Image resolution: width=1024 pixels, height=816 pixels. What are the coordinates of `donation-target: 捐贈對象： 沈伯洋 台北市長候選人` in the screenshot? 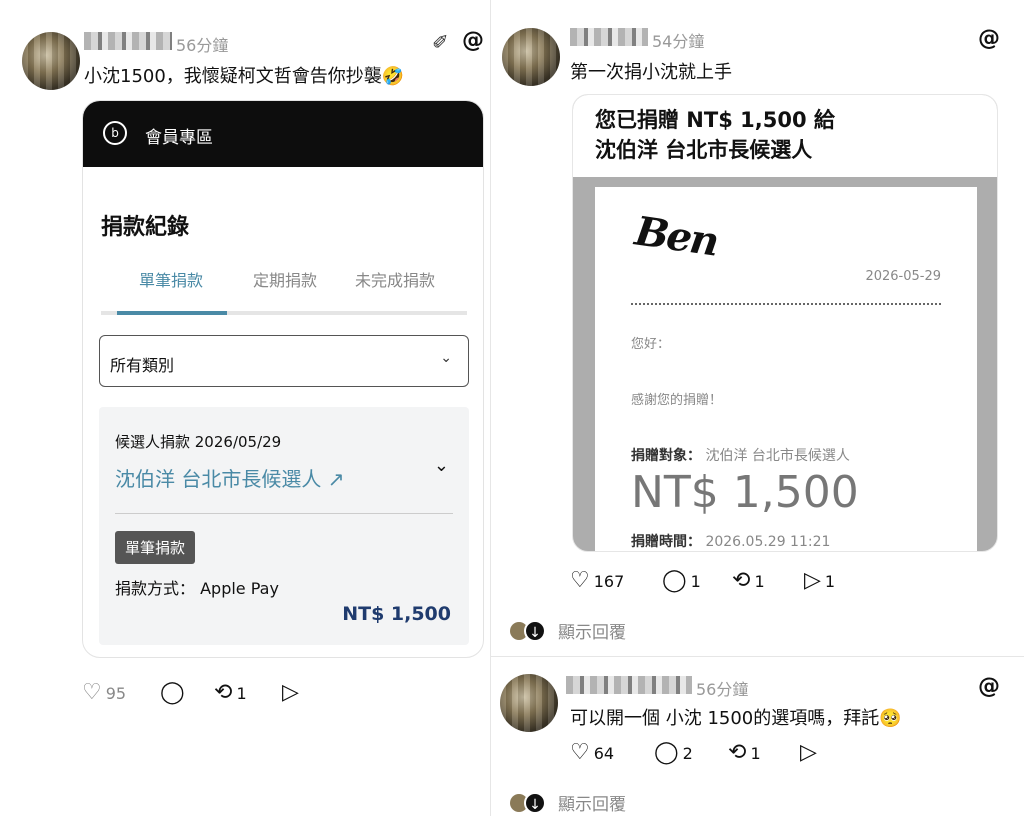 It's located at (740, 456).